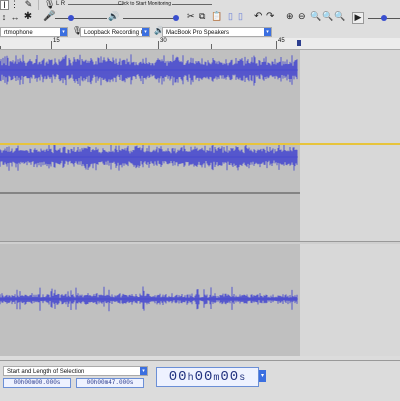  Describe the element at coordinates (176, 18) in the screenshot. I see `playback-volume-knob` at that location.